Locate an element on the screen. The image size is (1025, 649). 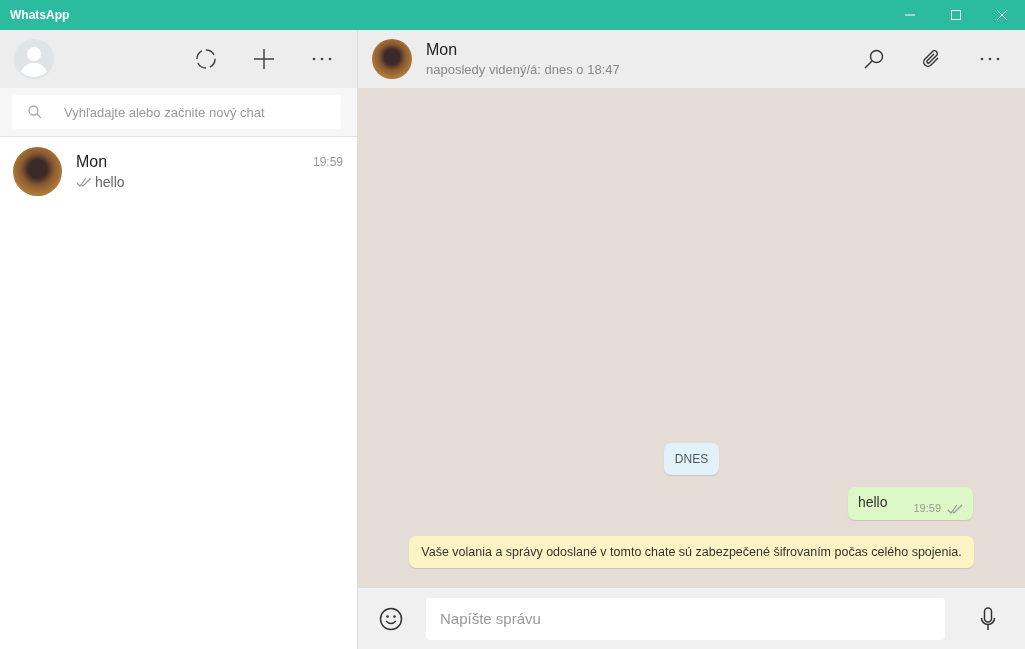
message-text: hello is located at coordinates (872, 502).